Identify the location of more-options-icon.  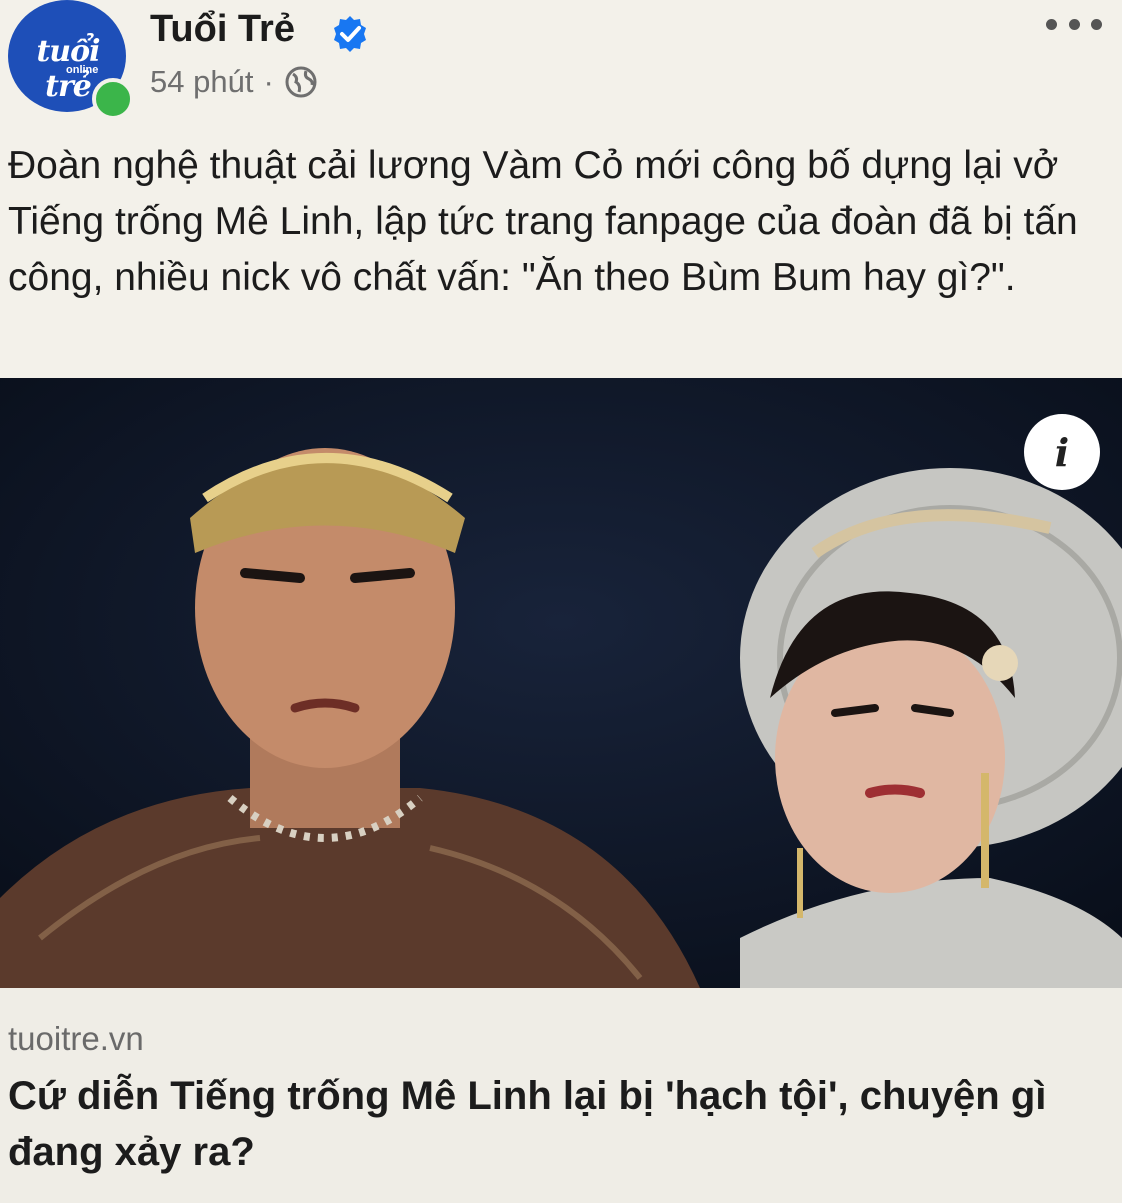
(1074, 24).